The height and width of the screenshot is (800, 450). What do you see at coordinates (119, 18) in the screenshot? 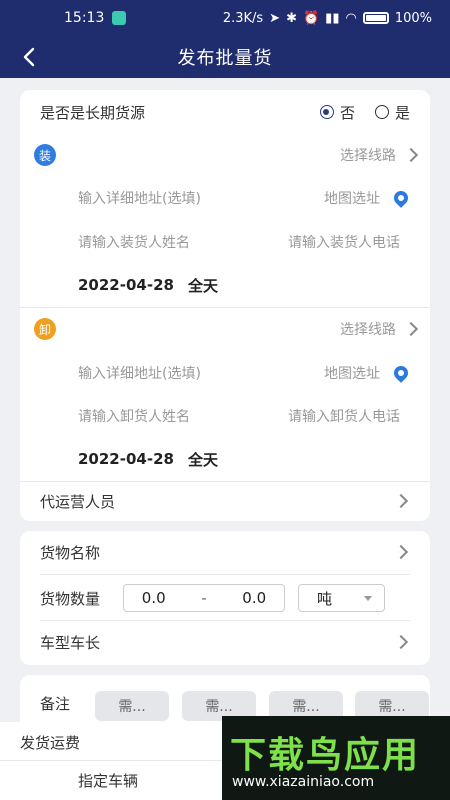
I see `app-notification-icon` at bounding box center [119, 18].